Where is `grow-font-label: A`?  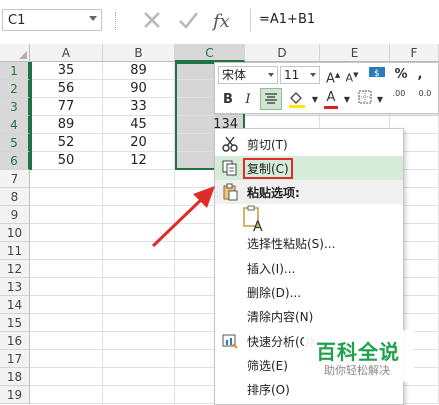 grow-font-label: A is located at coordinates (330, 79).